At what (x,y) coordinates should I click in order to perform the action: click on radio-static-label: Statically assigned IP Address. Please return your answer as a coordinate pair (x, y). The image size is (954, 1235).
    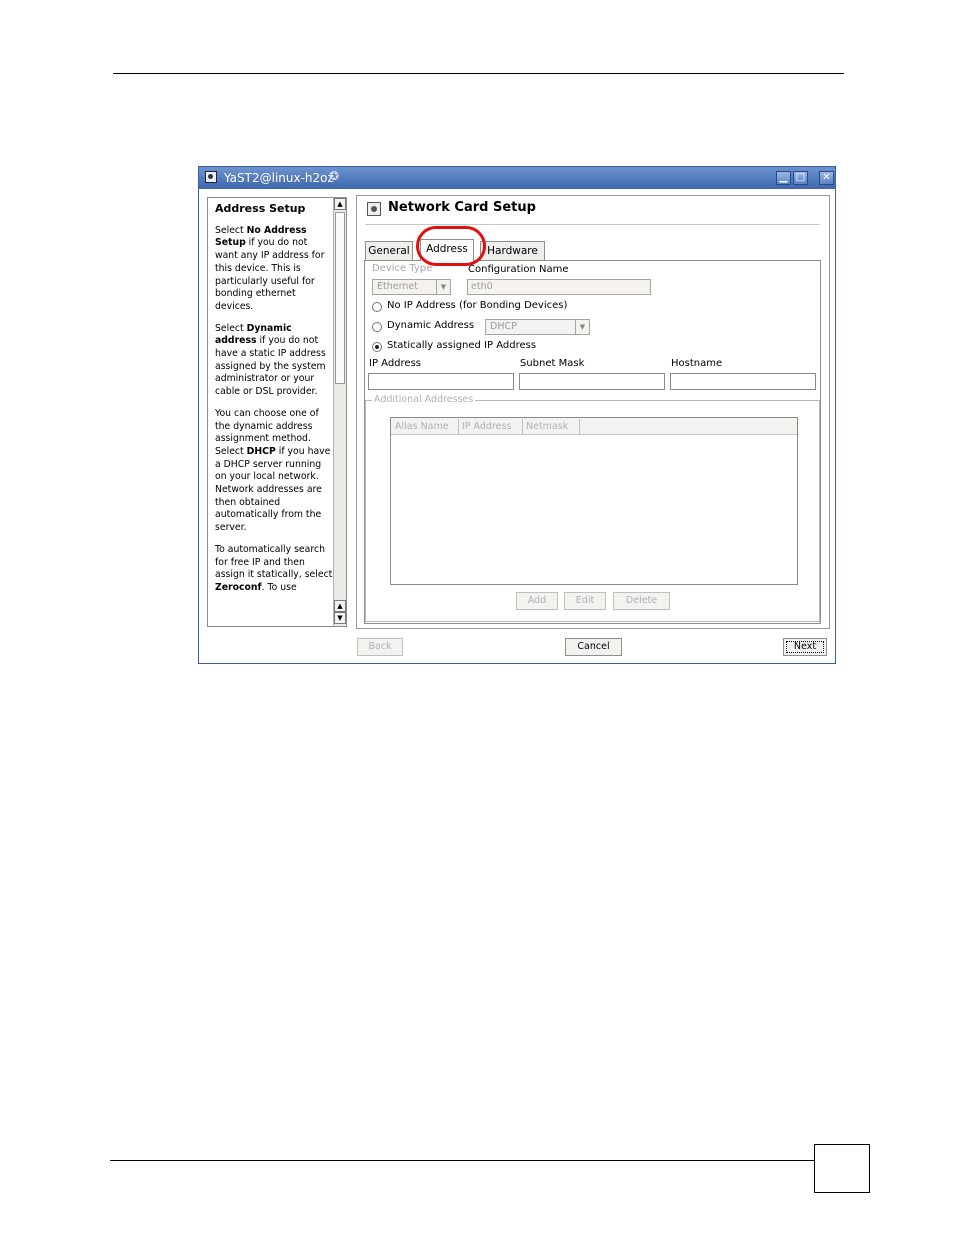
    Looking at the image, I should click on (462, 345).